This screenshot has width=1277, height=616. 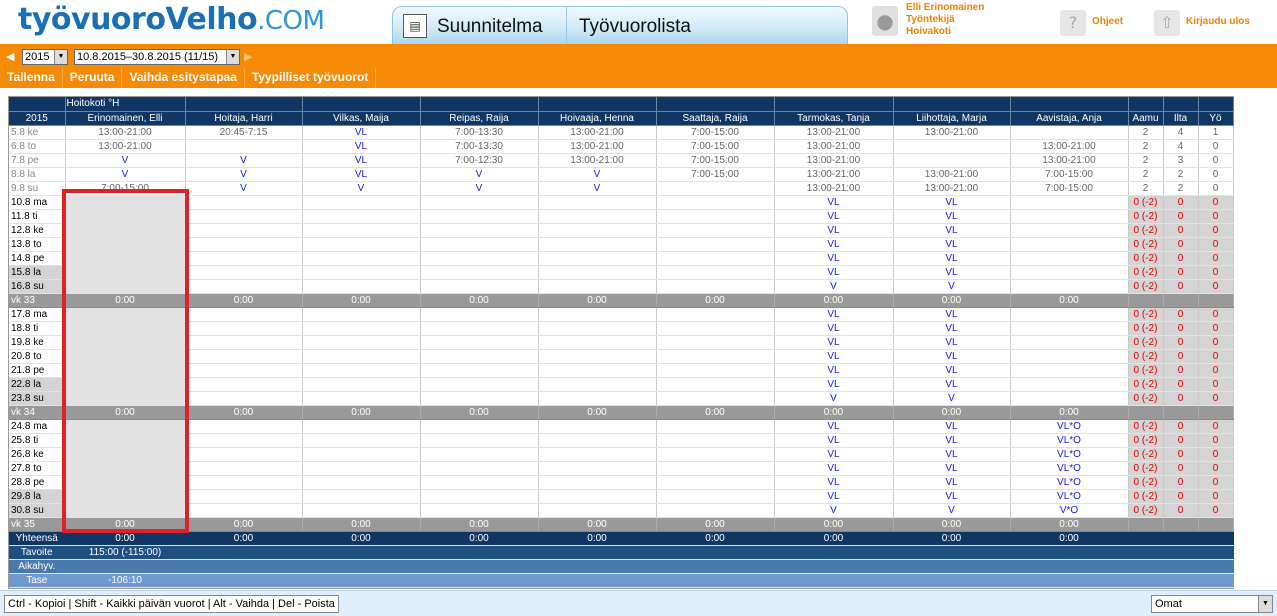 I want to click on employee-header: Erinomainen, Elli, so click(x=125, y=118).